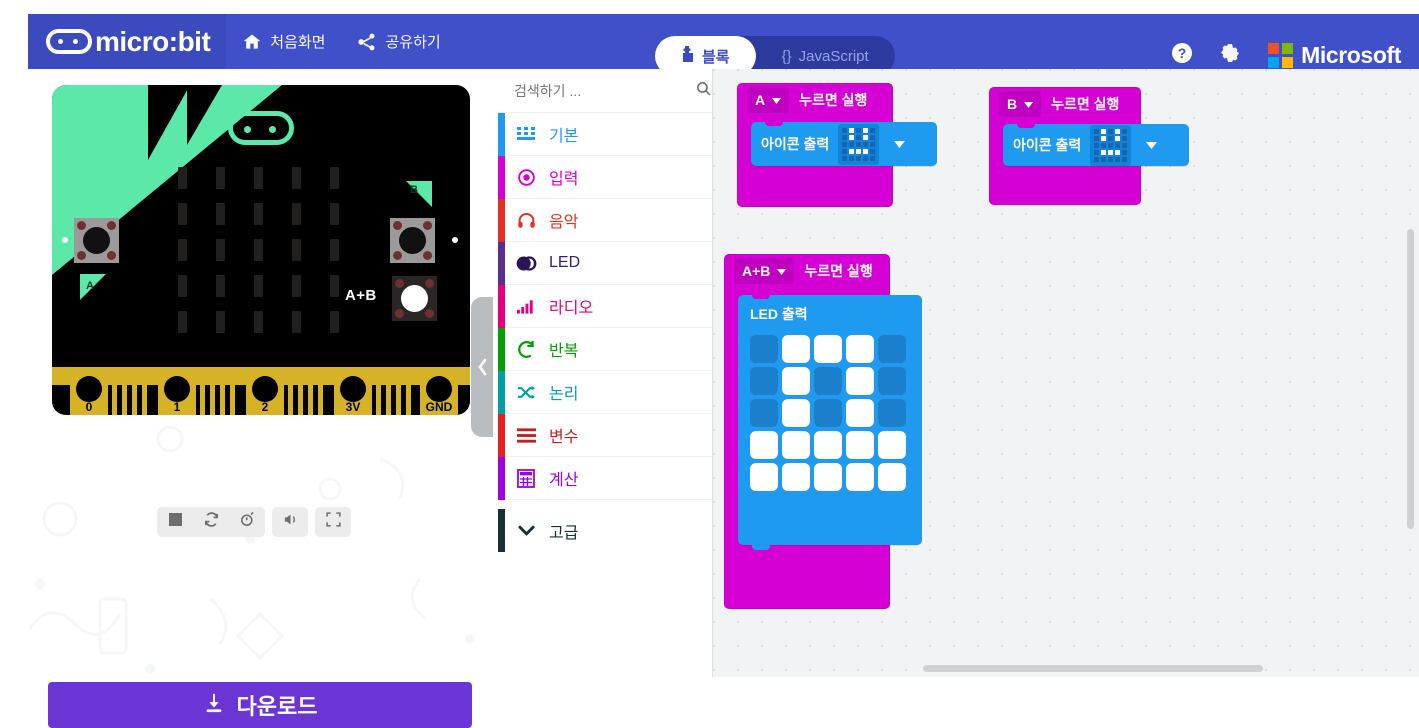 The width and height of the screenshot is (1419, 728). I want to click on microbit-board: A+B A B 0 1 2 3V GND, so click(261, 250).